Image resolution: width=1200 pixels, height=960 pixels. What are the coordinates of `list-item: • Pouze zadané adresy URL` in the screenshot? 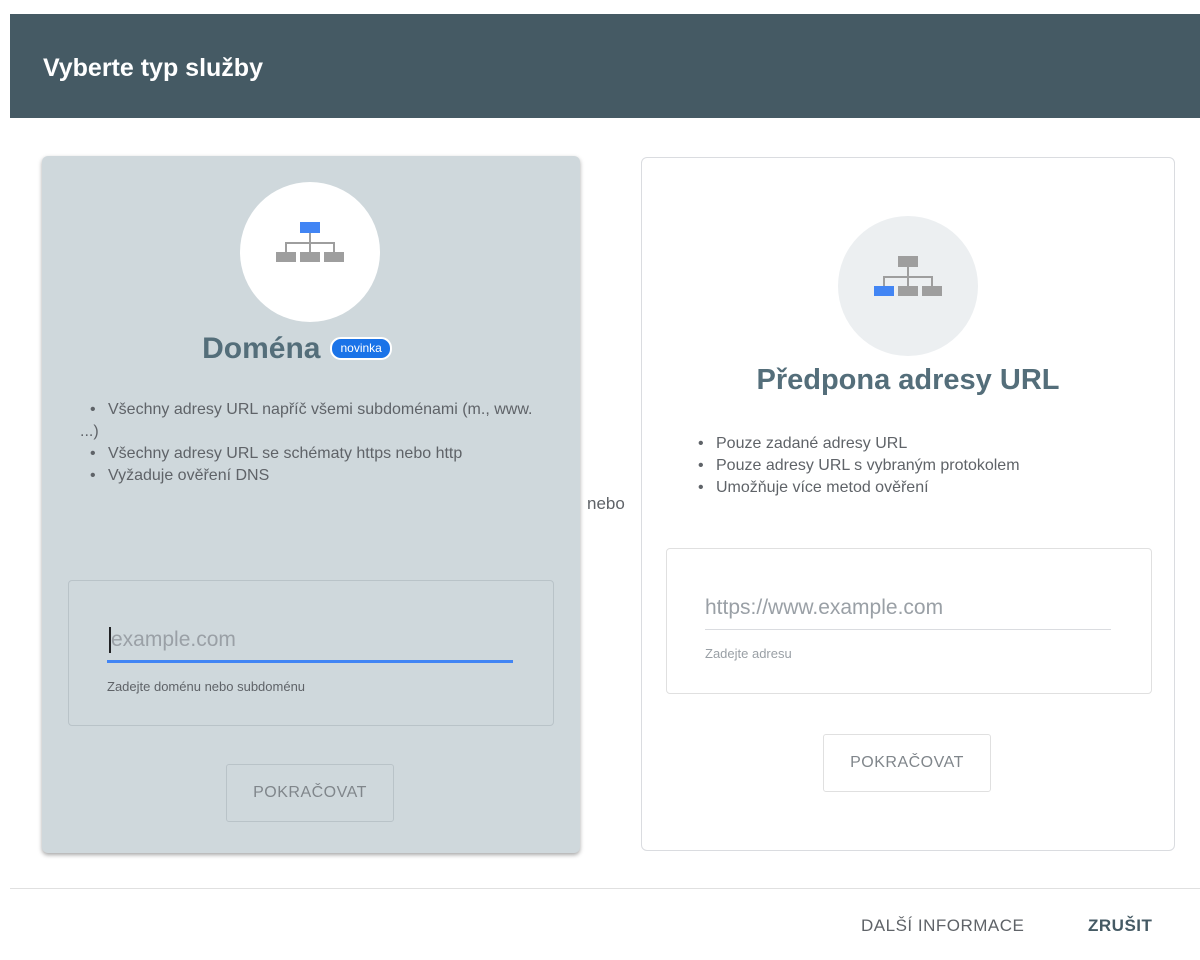 It's located at (803, 443).